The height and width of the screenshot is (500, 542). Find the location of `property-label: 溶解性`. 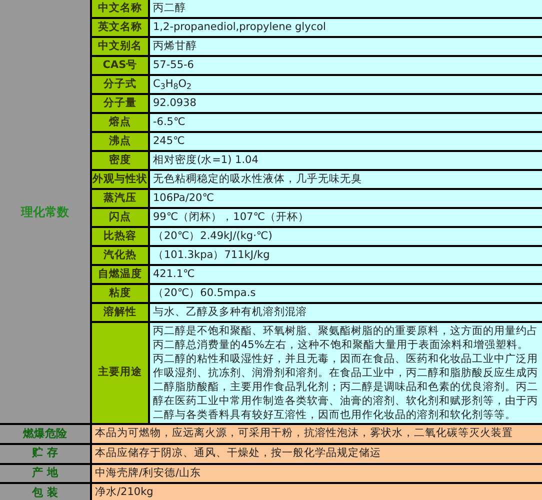

property-label: 溶解性 is located at coordinates (120, 312).